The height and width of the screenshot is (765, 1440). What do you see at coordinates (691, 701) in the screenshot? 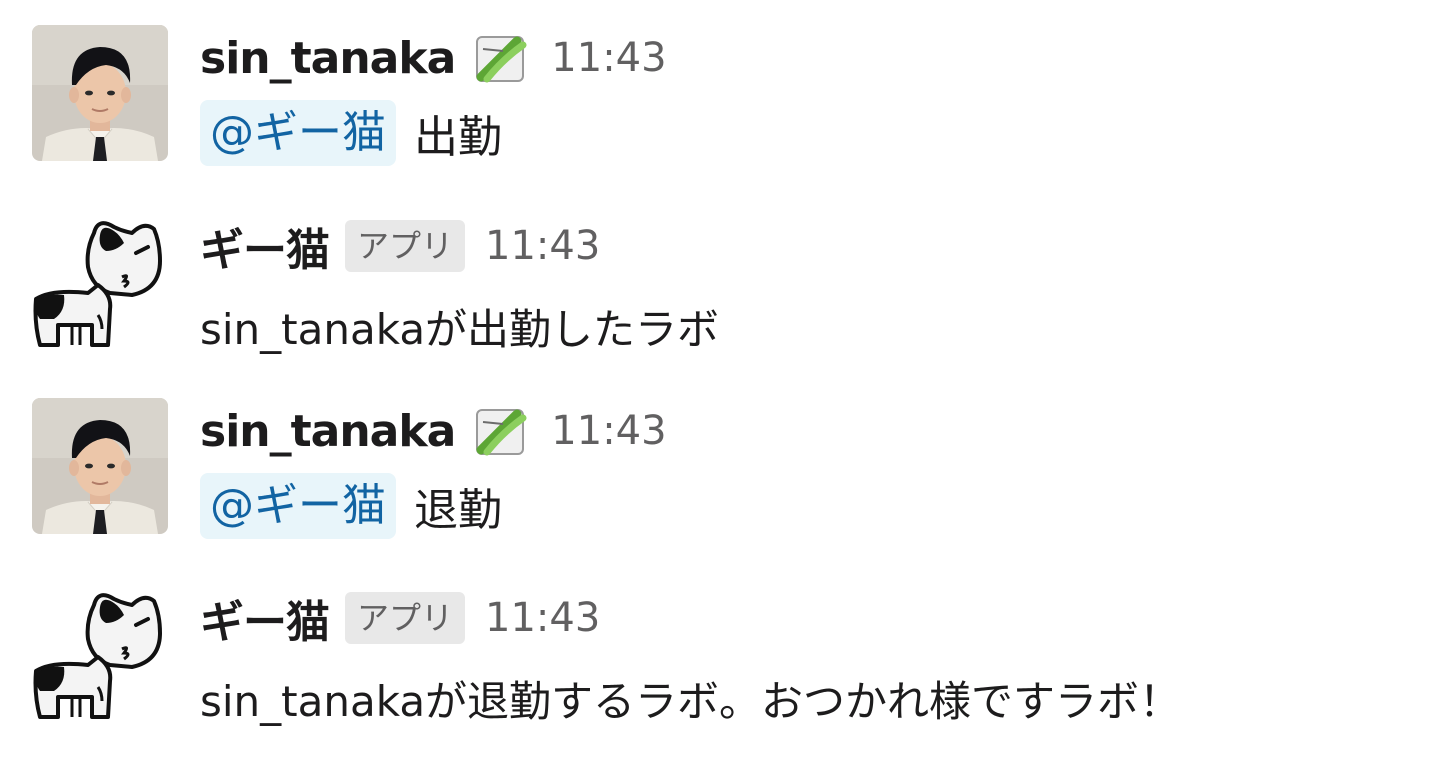
I see `message-text: sin_tanakaが退勤するラボ。おつかれ様ですラボ！` at bounding box center [691, 701].